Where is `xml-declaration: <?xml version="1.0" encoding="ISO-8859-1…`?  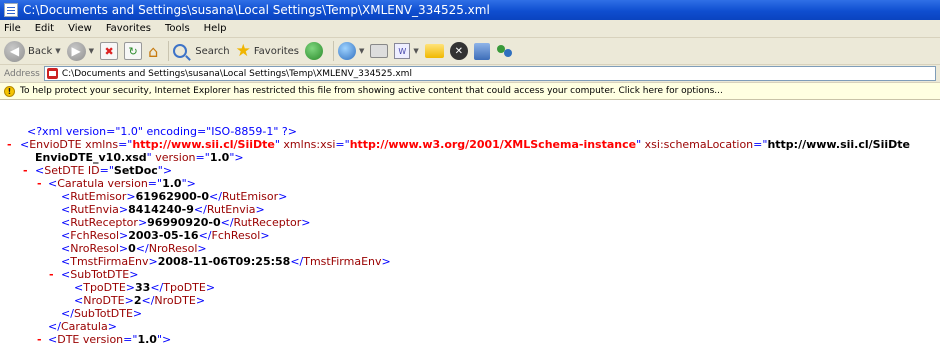
xml-declaration: <?xml version="1.0" encoding="ISO-8859-1… is located at coordinates (162, 131).